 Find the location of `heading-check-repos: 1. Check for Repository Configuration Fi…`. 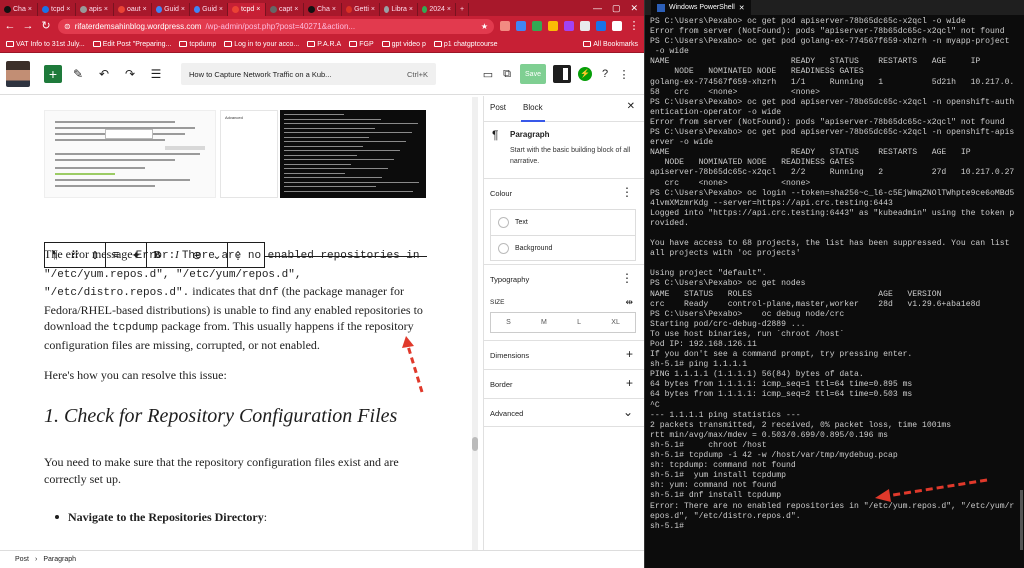

heading-check-repos: 1. Check for Repository Configuration Fi… is located at coordinates (220, 416).